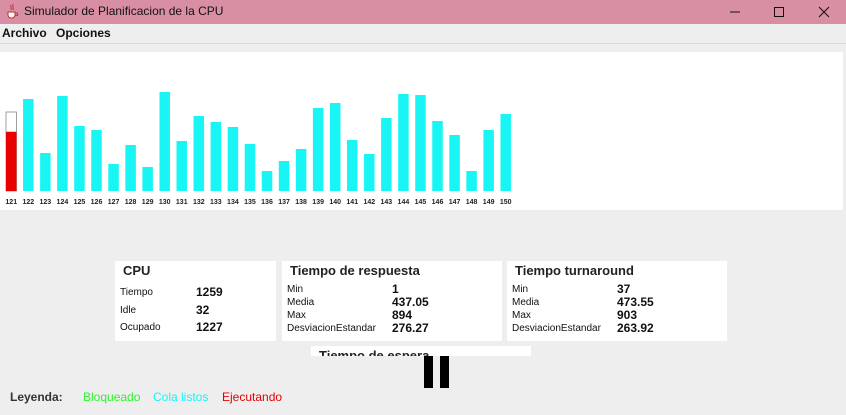 This screenshot has height=415, width=846. What do you see at coordinates (131, 202) in the screenshot?
I see `bar-label-128: 128` at bounding box center [131, 202].